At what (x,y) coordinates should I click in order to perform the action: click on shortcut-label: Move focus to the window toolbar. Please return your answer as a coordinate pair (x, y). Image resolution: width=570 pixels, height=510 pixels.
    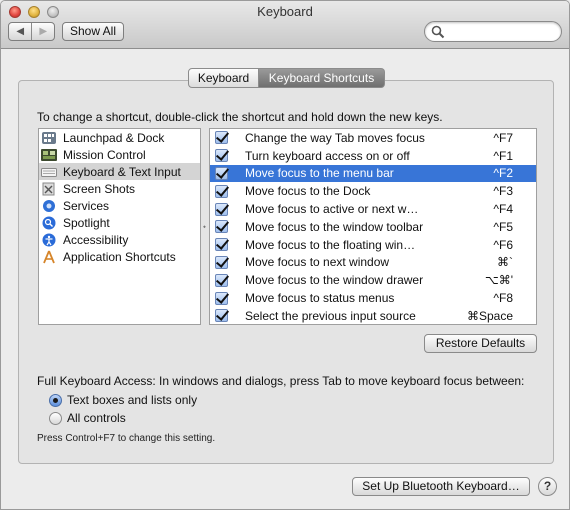
    Looking at the image, I should click on (334, 226).